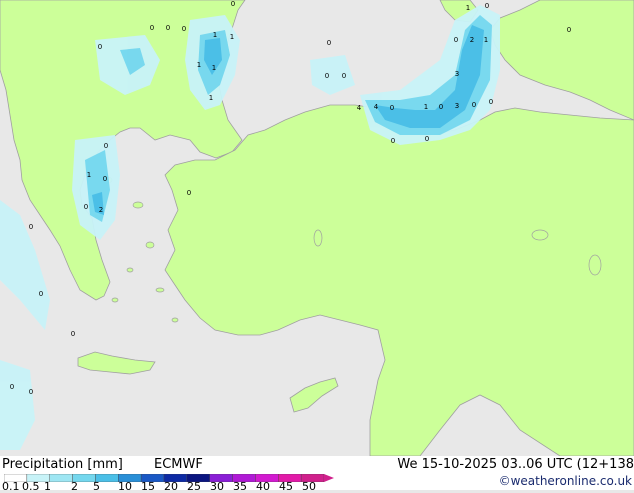 This screenshot has width=634, height=493. What do you see at coordinates (96, 486) in the screenshot?
I see `color-scale-tick-label: 5` at bounding box center [96, 486].